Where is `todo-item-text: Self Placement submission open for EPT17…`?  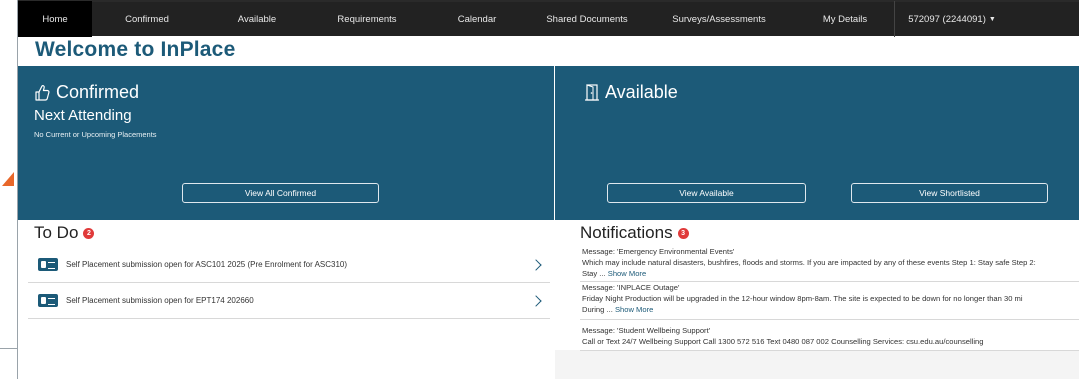
todo-item-text: Self Placement submission open for EPT17… is located at coordinates (160, 300).